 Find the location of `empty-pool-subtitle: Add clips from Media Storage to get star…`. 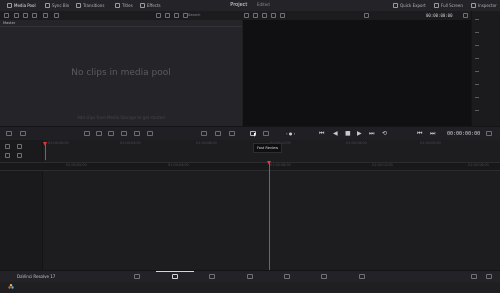

empty-pool-subtitle: Add clips from Media Storage to get star… is located at coordinates (121, 117).